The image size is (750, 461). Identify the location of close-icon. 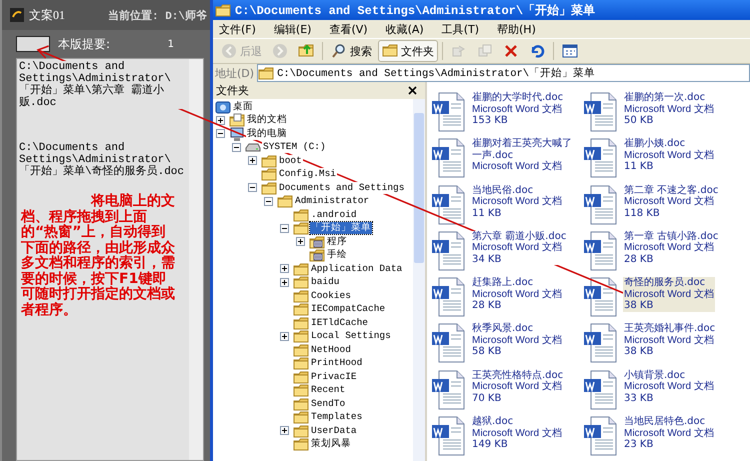
(412, 90).